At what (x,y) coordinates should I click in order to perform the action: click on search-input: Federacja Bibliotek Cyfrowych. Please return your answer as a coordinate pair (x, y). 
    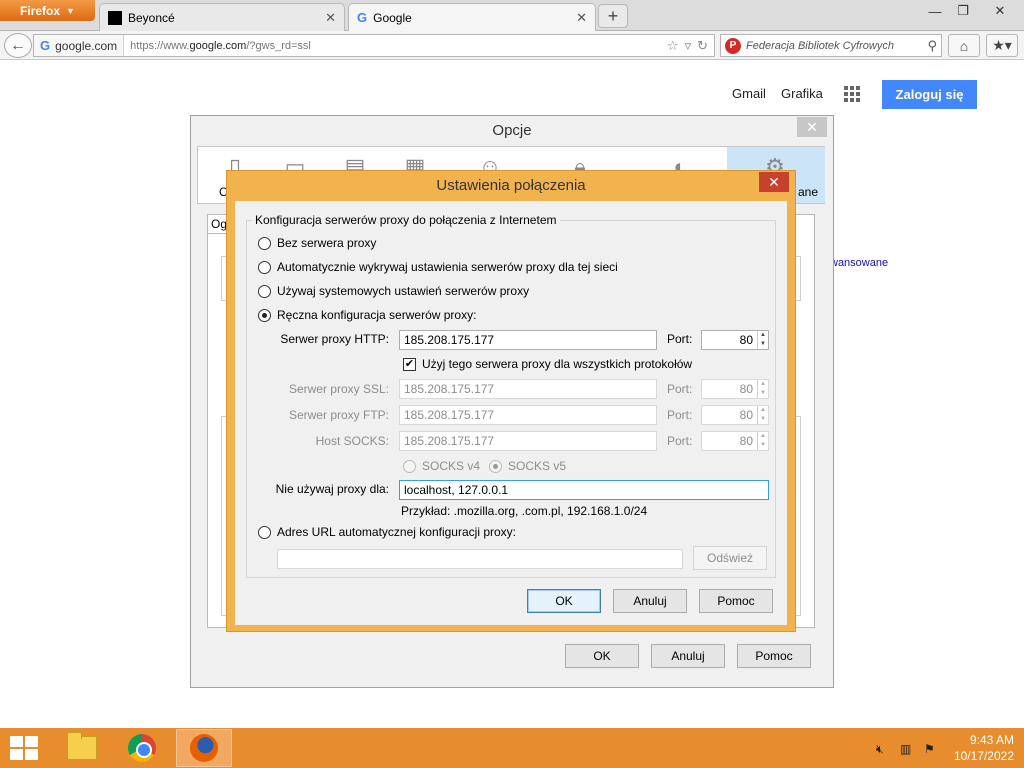
    Looking at the image, I should click on (834, 46).